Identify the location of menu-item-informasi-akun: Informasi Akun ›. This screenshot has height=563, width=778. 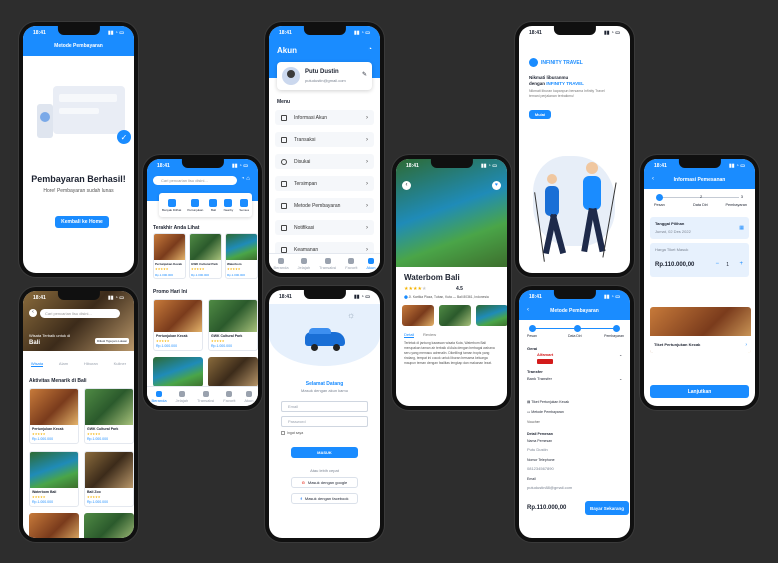
(324, 117).